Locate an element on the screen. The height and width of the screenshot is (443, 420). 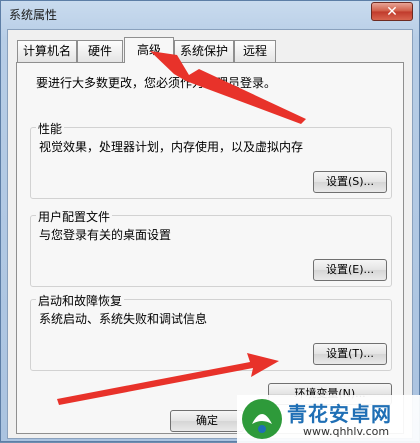
watermark: 青花安卓网 www.qhhlv.com is located at coordinates (328, 419).